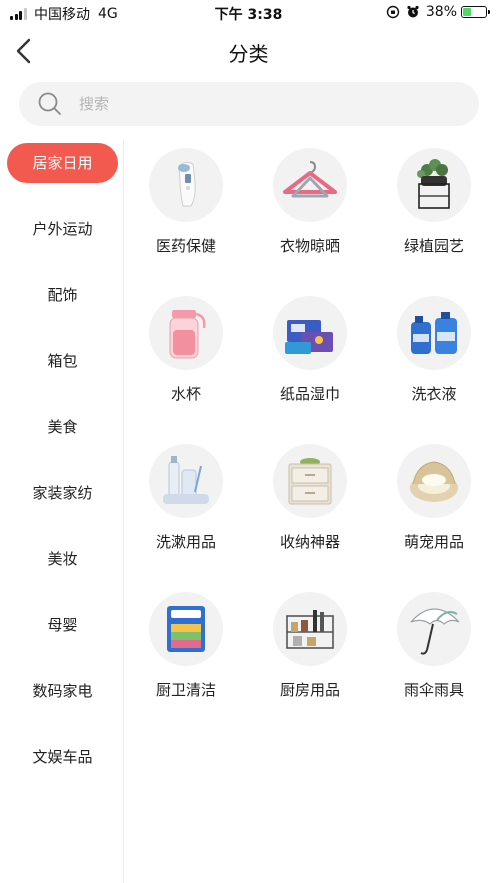 Image resolution: width=497 pixels, height=883 pixels. What do you see at coordinates (62, 691) in the screenshot?
I see `sidebar-item-digital: 数码家电` at bounding box center [62, 691].